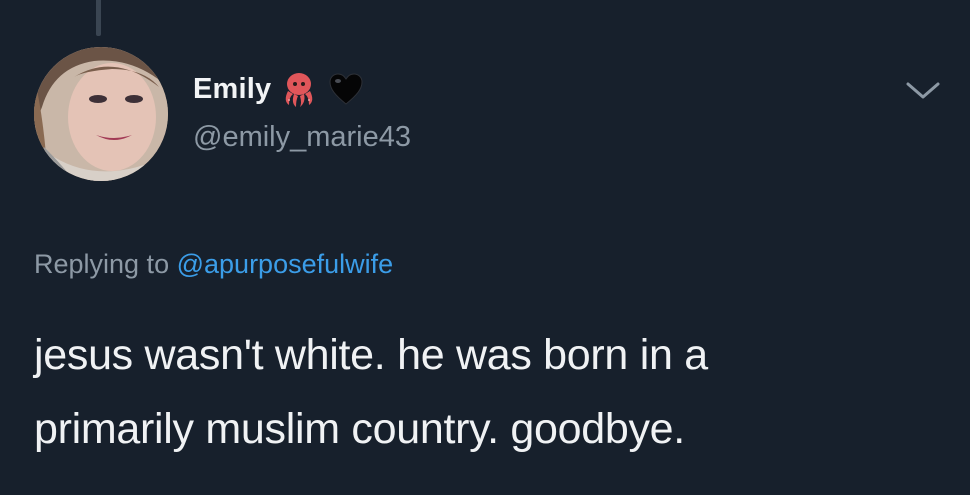 This screenshot has height=495, width=970. What do you see at coordinates (98, 18) in the screenshot?
I see `thread-connector-line` at bounding box center [98, 18].